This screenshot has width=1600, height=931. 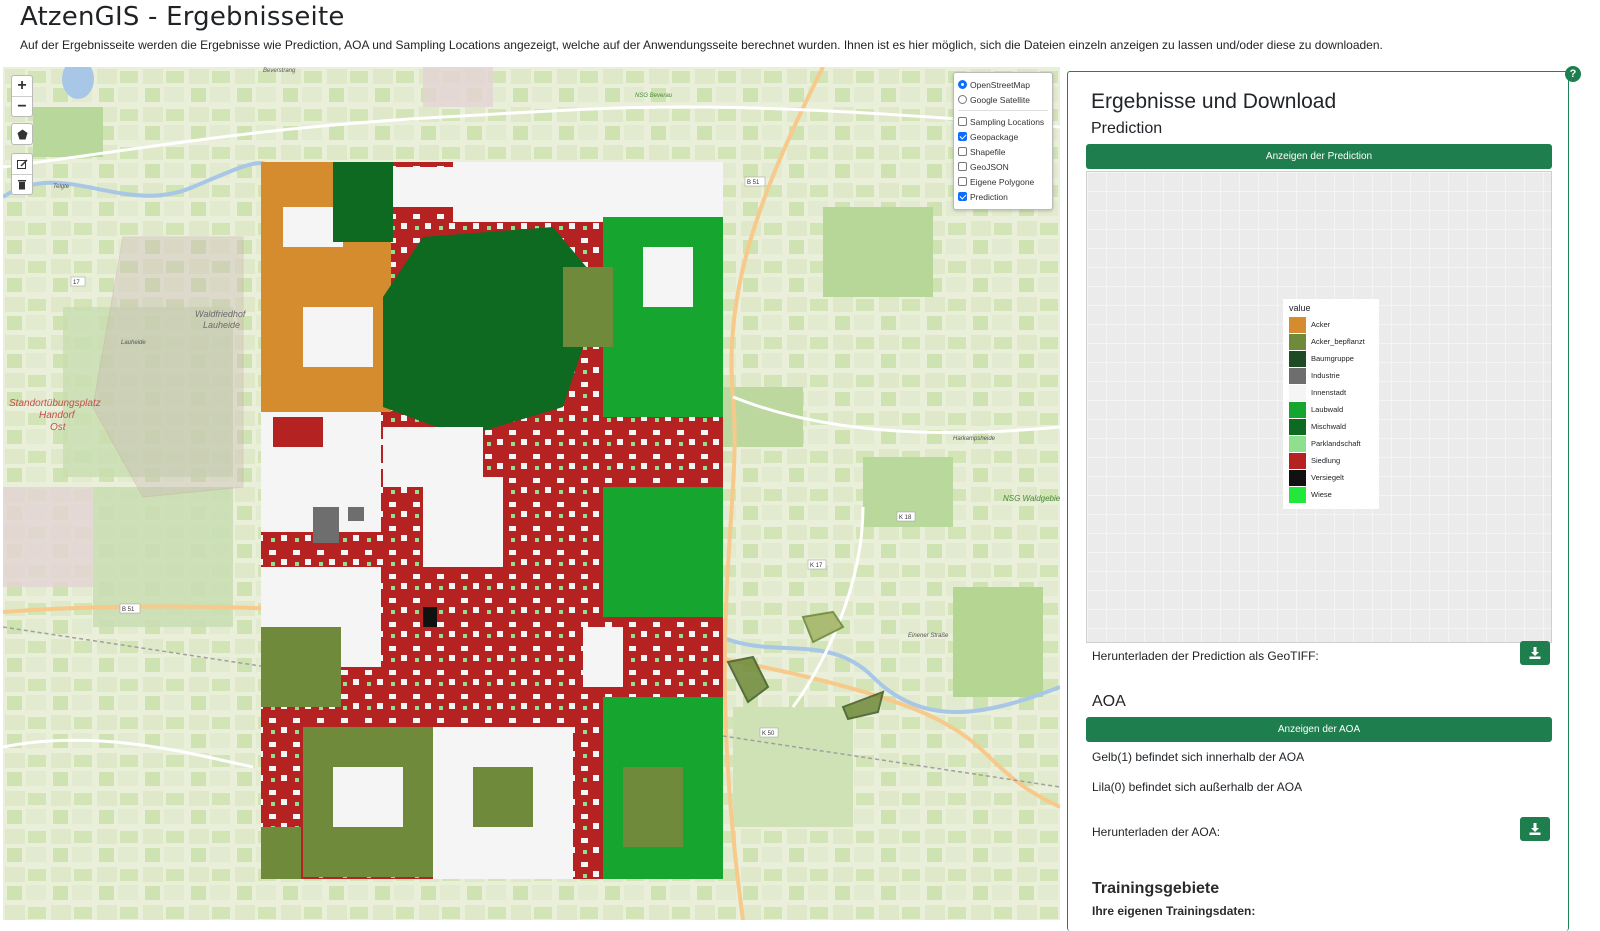 I want to click on download-prediction-button, so click(x=1535, y=653).